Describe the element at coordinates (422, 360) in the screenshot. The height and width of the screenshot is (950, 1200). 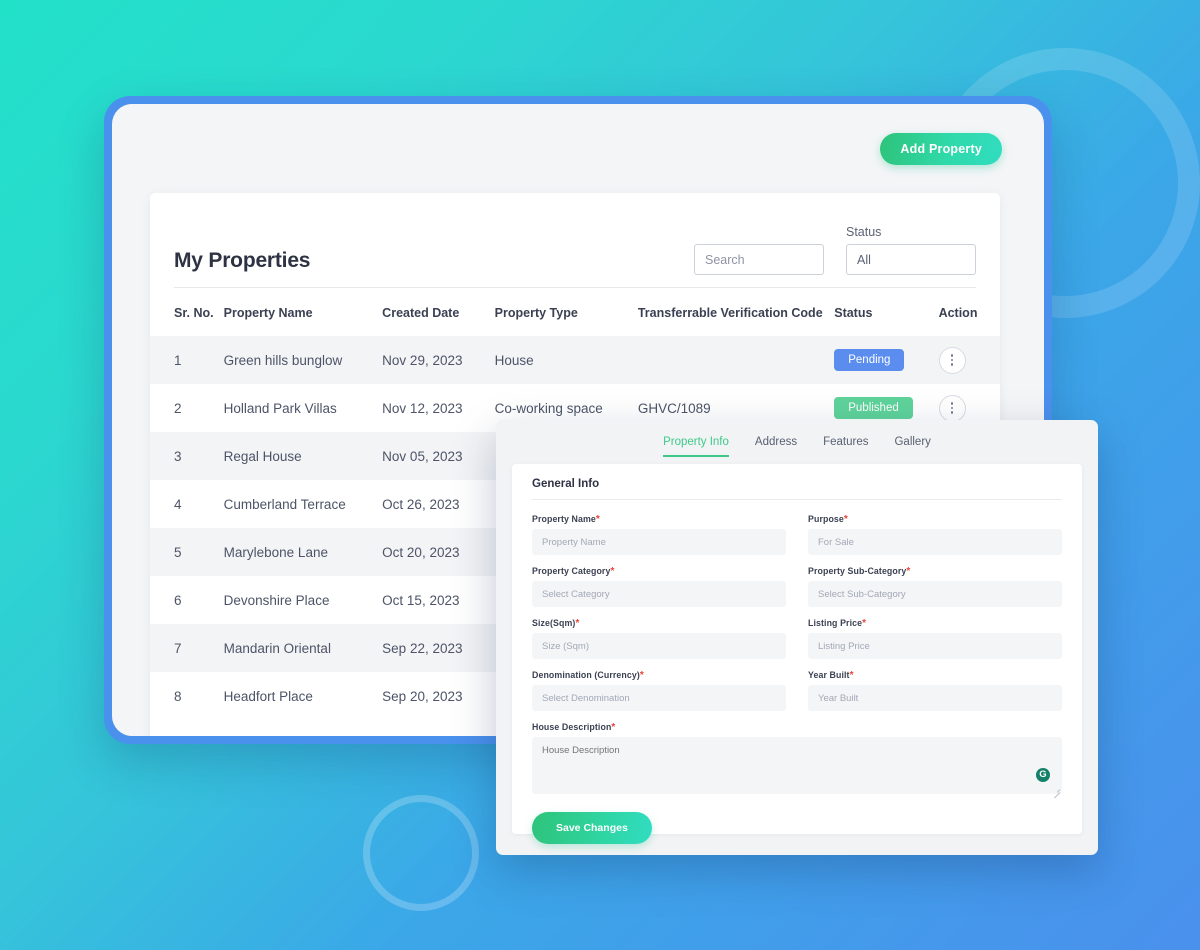
I see `cell-created-date: Nov 29, 2023` at that location.